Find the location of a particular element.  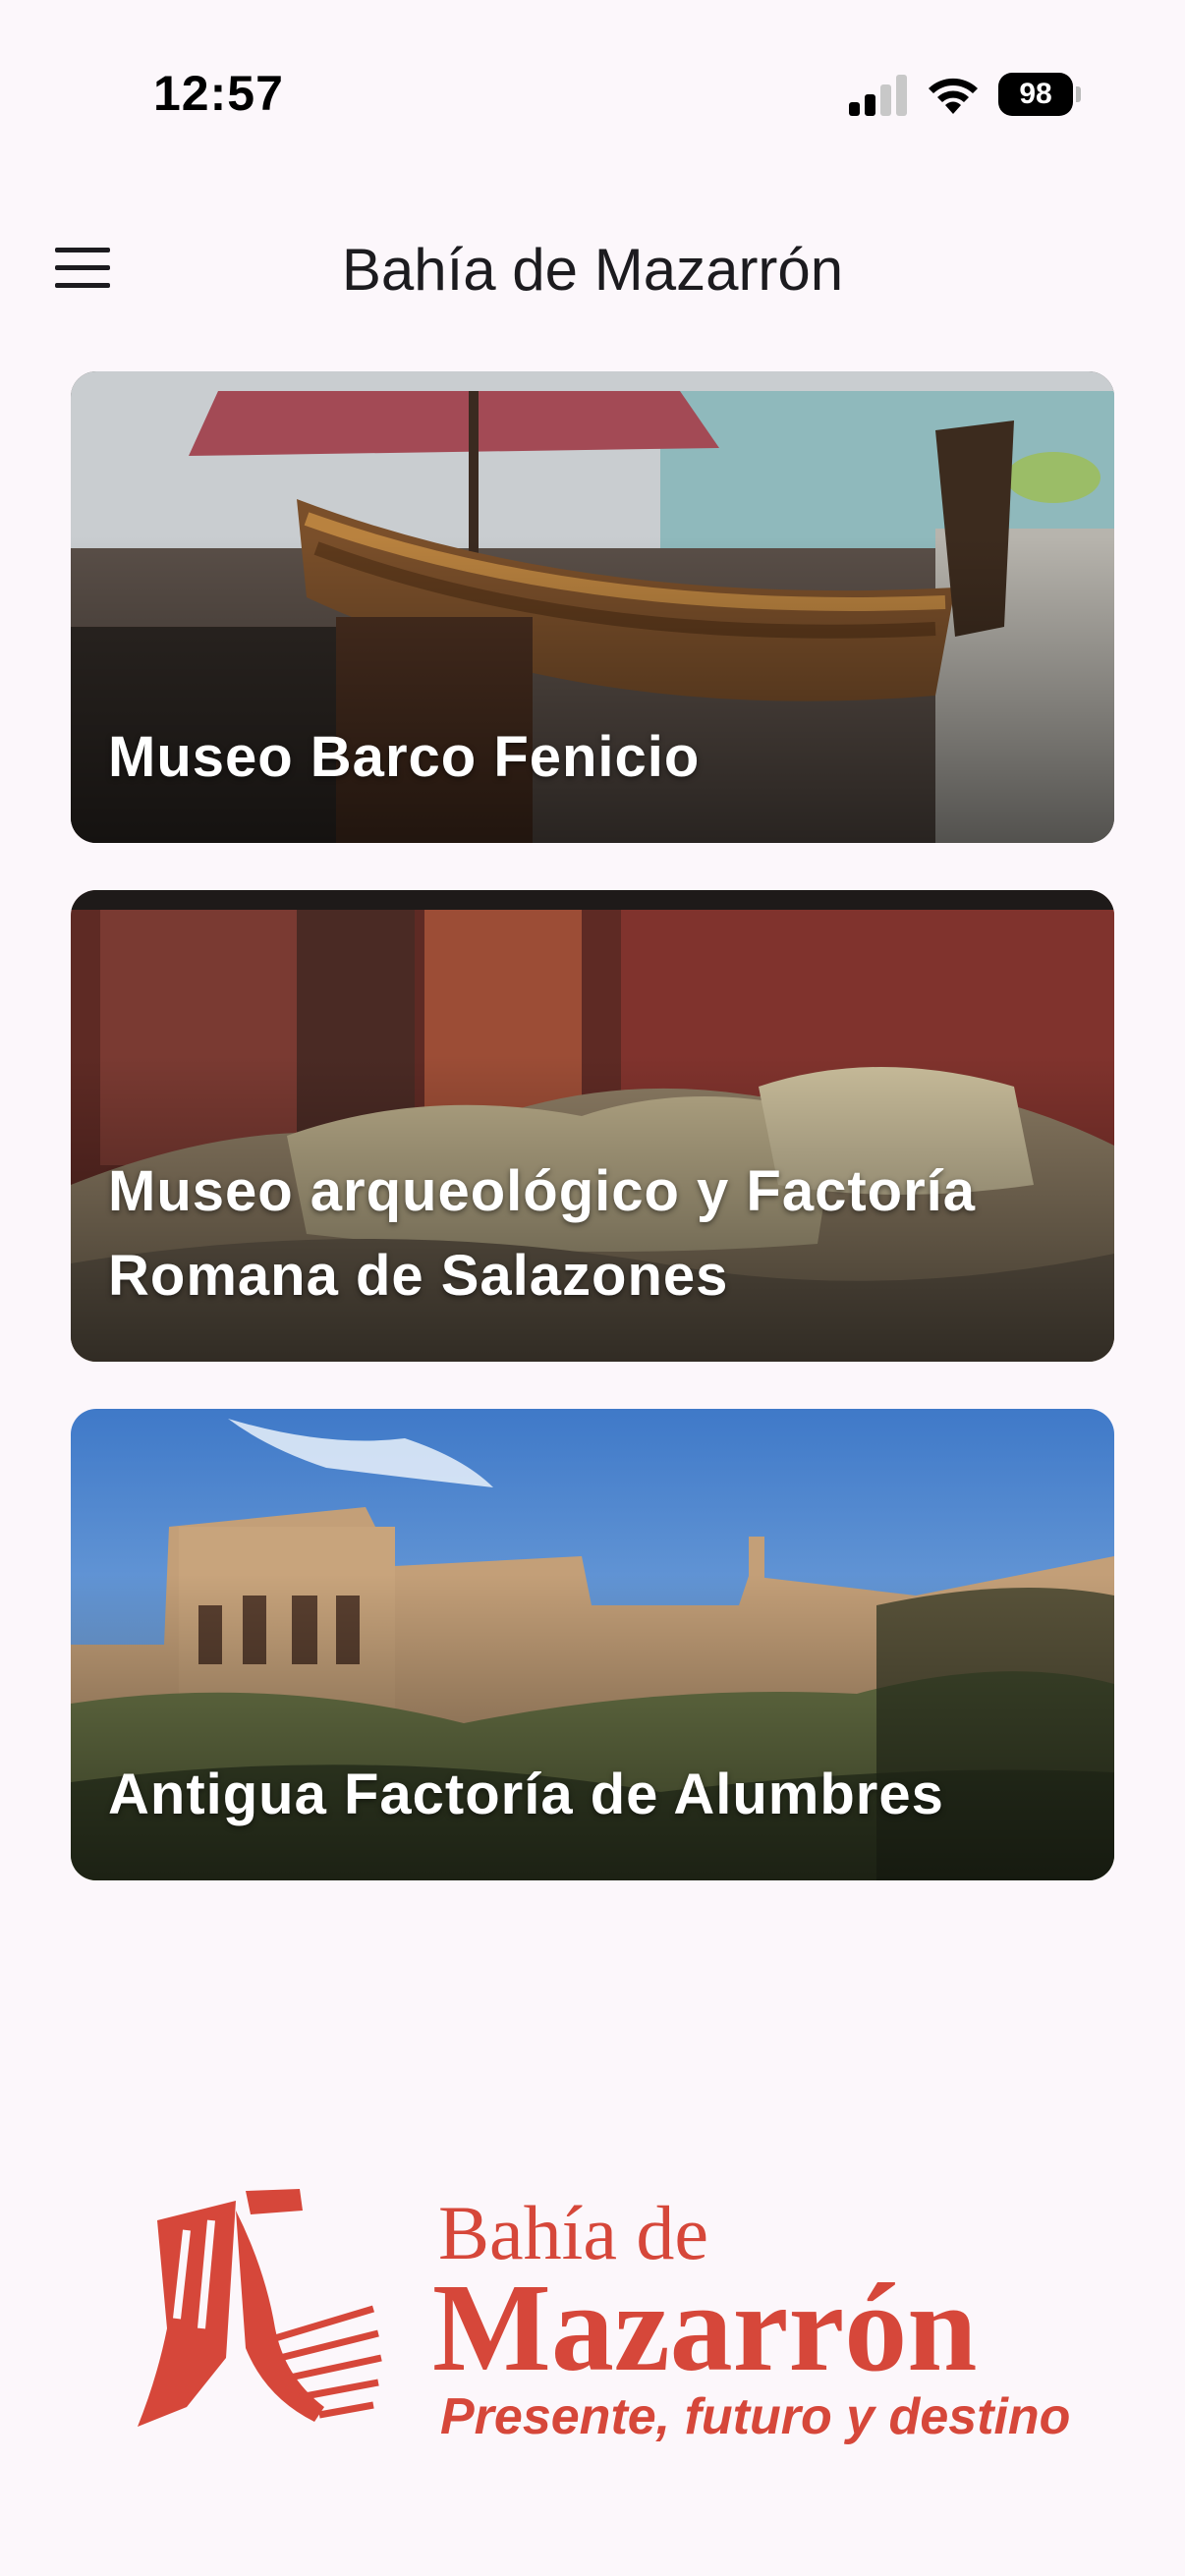

wifi-icon is located at coordinates (954, 96).